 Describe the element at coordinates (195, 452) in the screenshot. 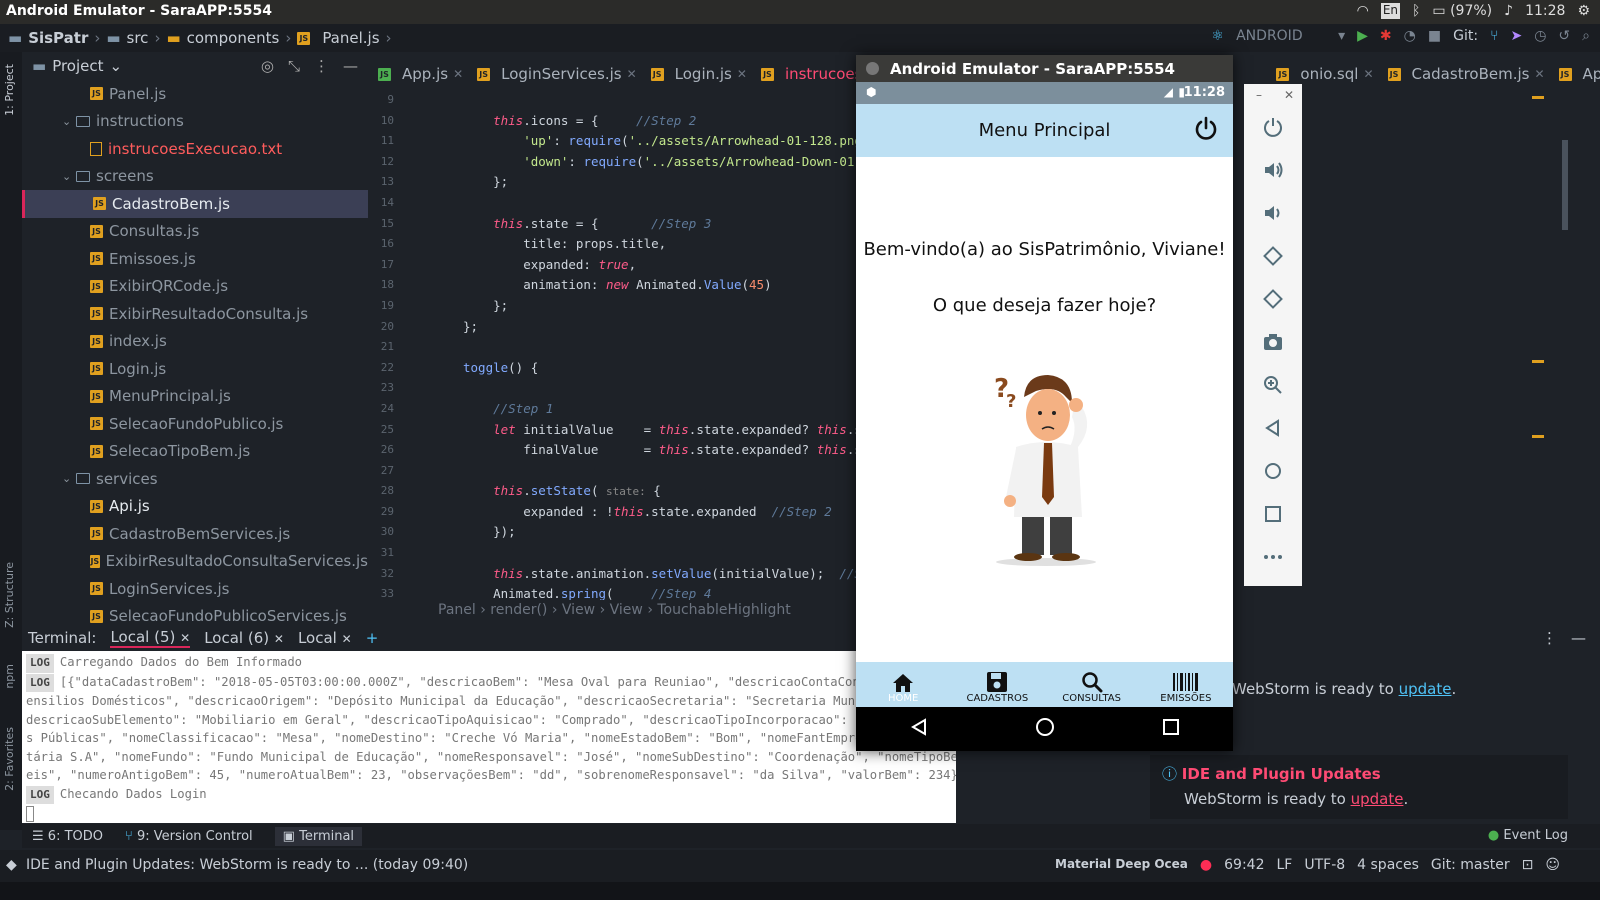

I see `tree-file: JS SelecaoTipoBem.js` at that location.